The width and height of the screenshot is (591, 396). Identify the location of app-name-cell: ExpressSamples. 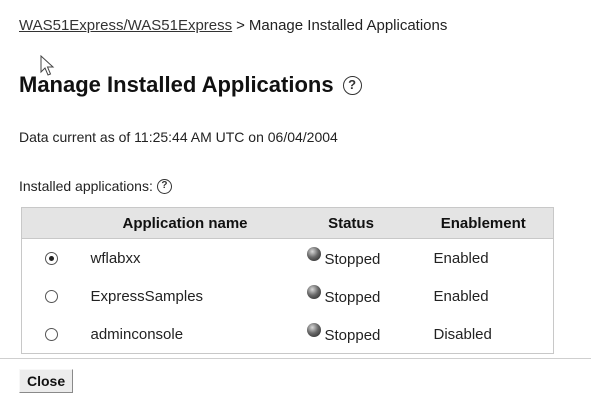
(147, 296).